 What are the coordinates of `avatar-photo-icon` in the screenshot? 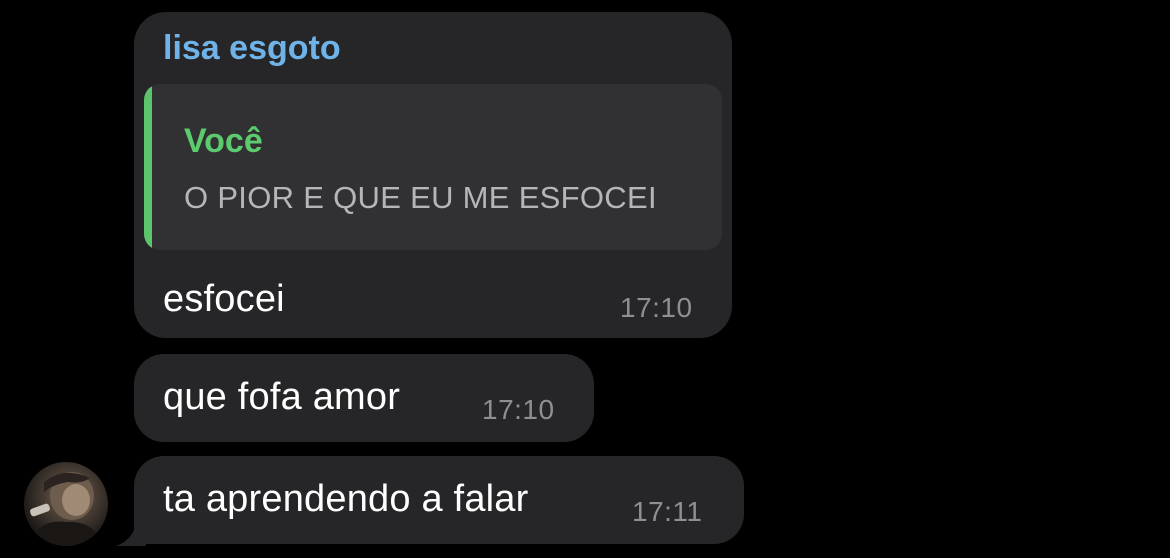 It's located at (66, 509).